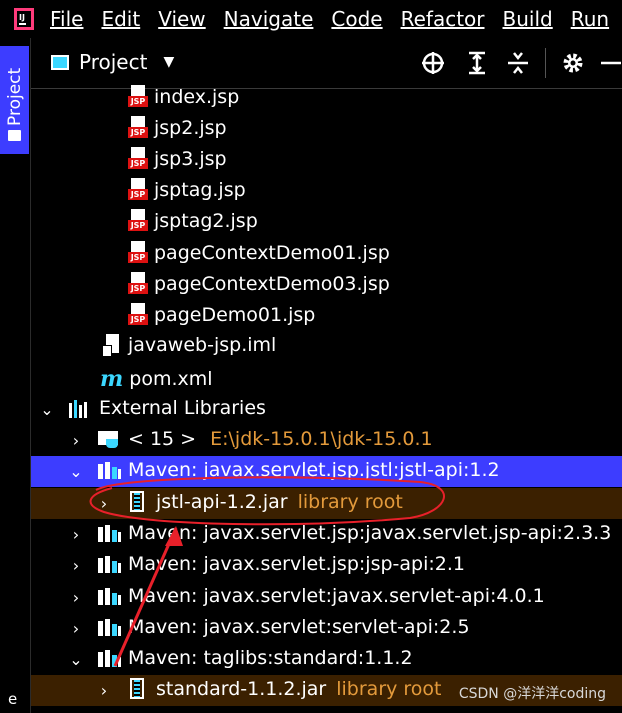 Image resolution: width=622 pixels, height=713 pixels. I want to click on annotation-arrow-line, so click(145, 597).